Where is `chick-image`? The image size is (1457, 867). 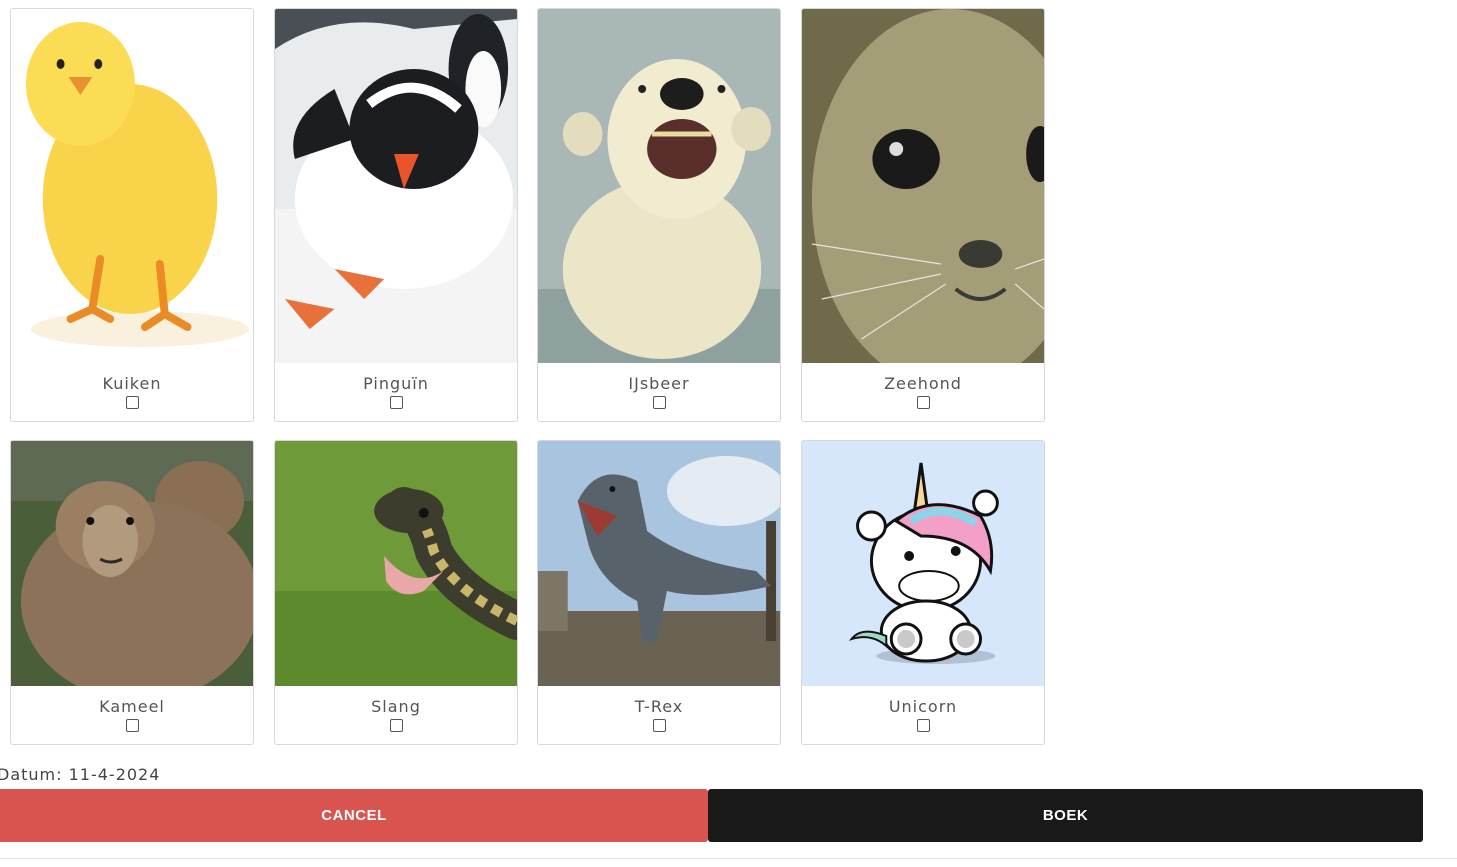
chick-image is located at coordinates (132, 186).